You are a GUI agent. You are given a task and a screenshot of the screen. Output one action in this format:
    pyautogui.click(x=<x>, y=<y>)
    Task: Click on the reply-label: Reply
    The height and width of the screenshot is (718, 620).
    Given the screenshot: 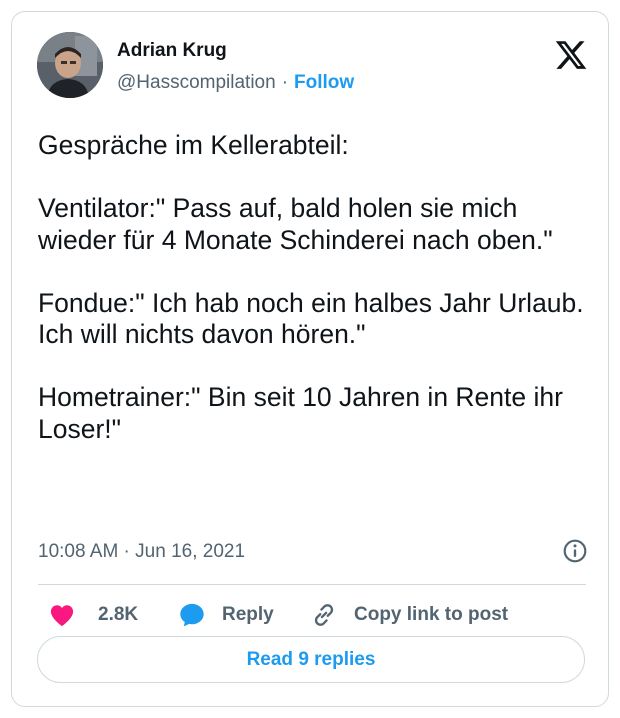 What is the action you would take?
    pyautogui.click(x=248, y=614)
    